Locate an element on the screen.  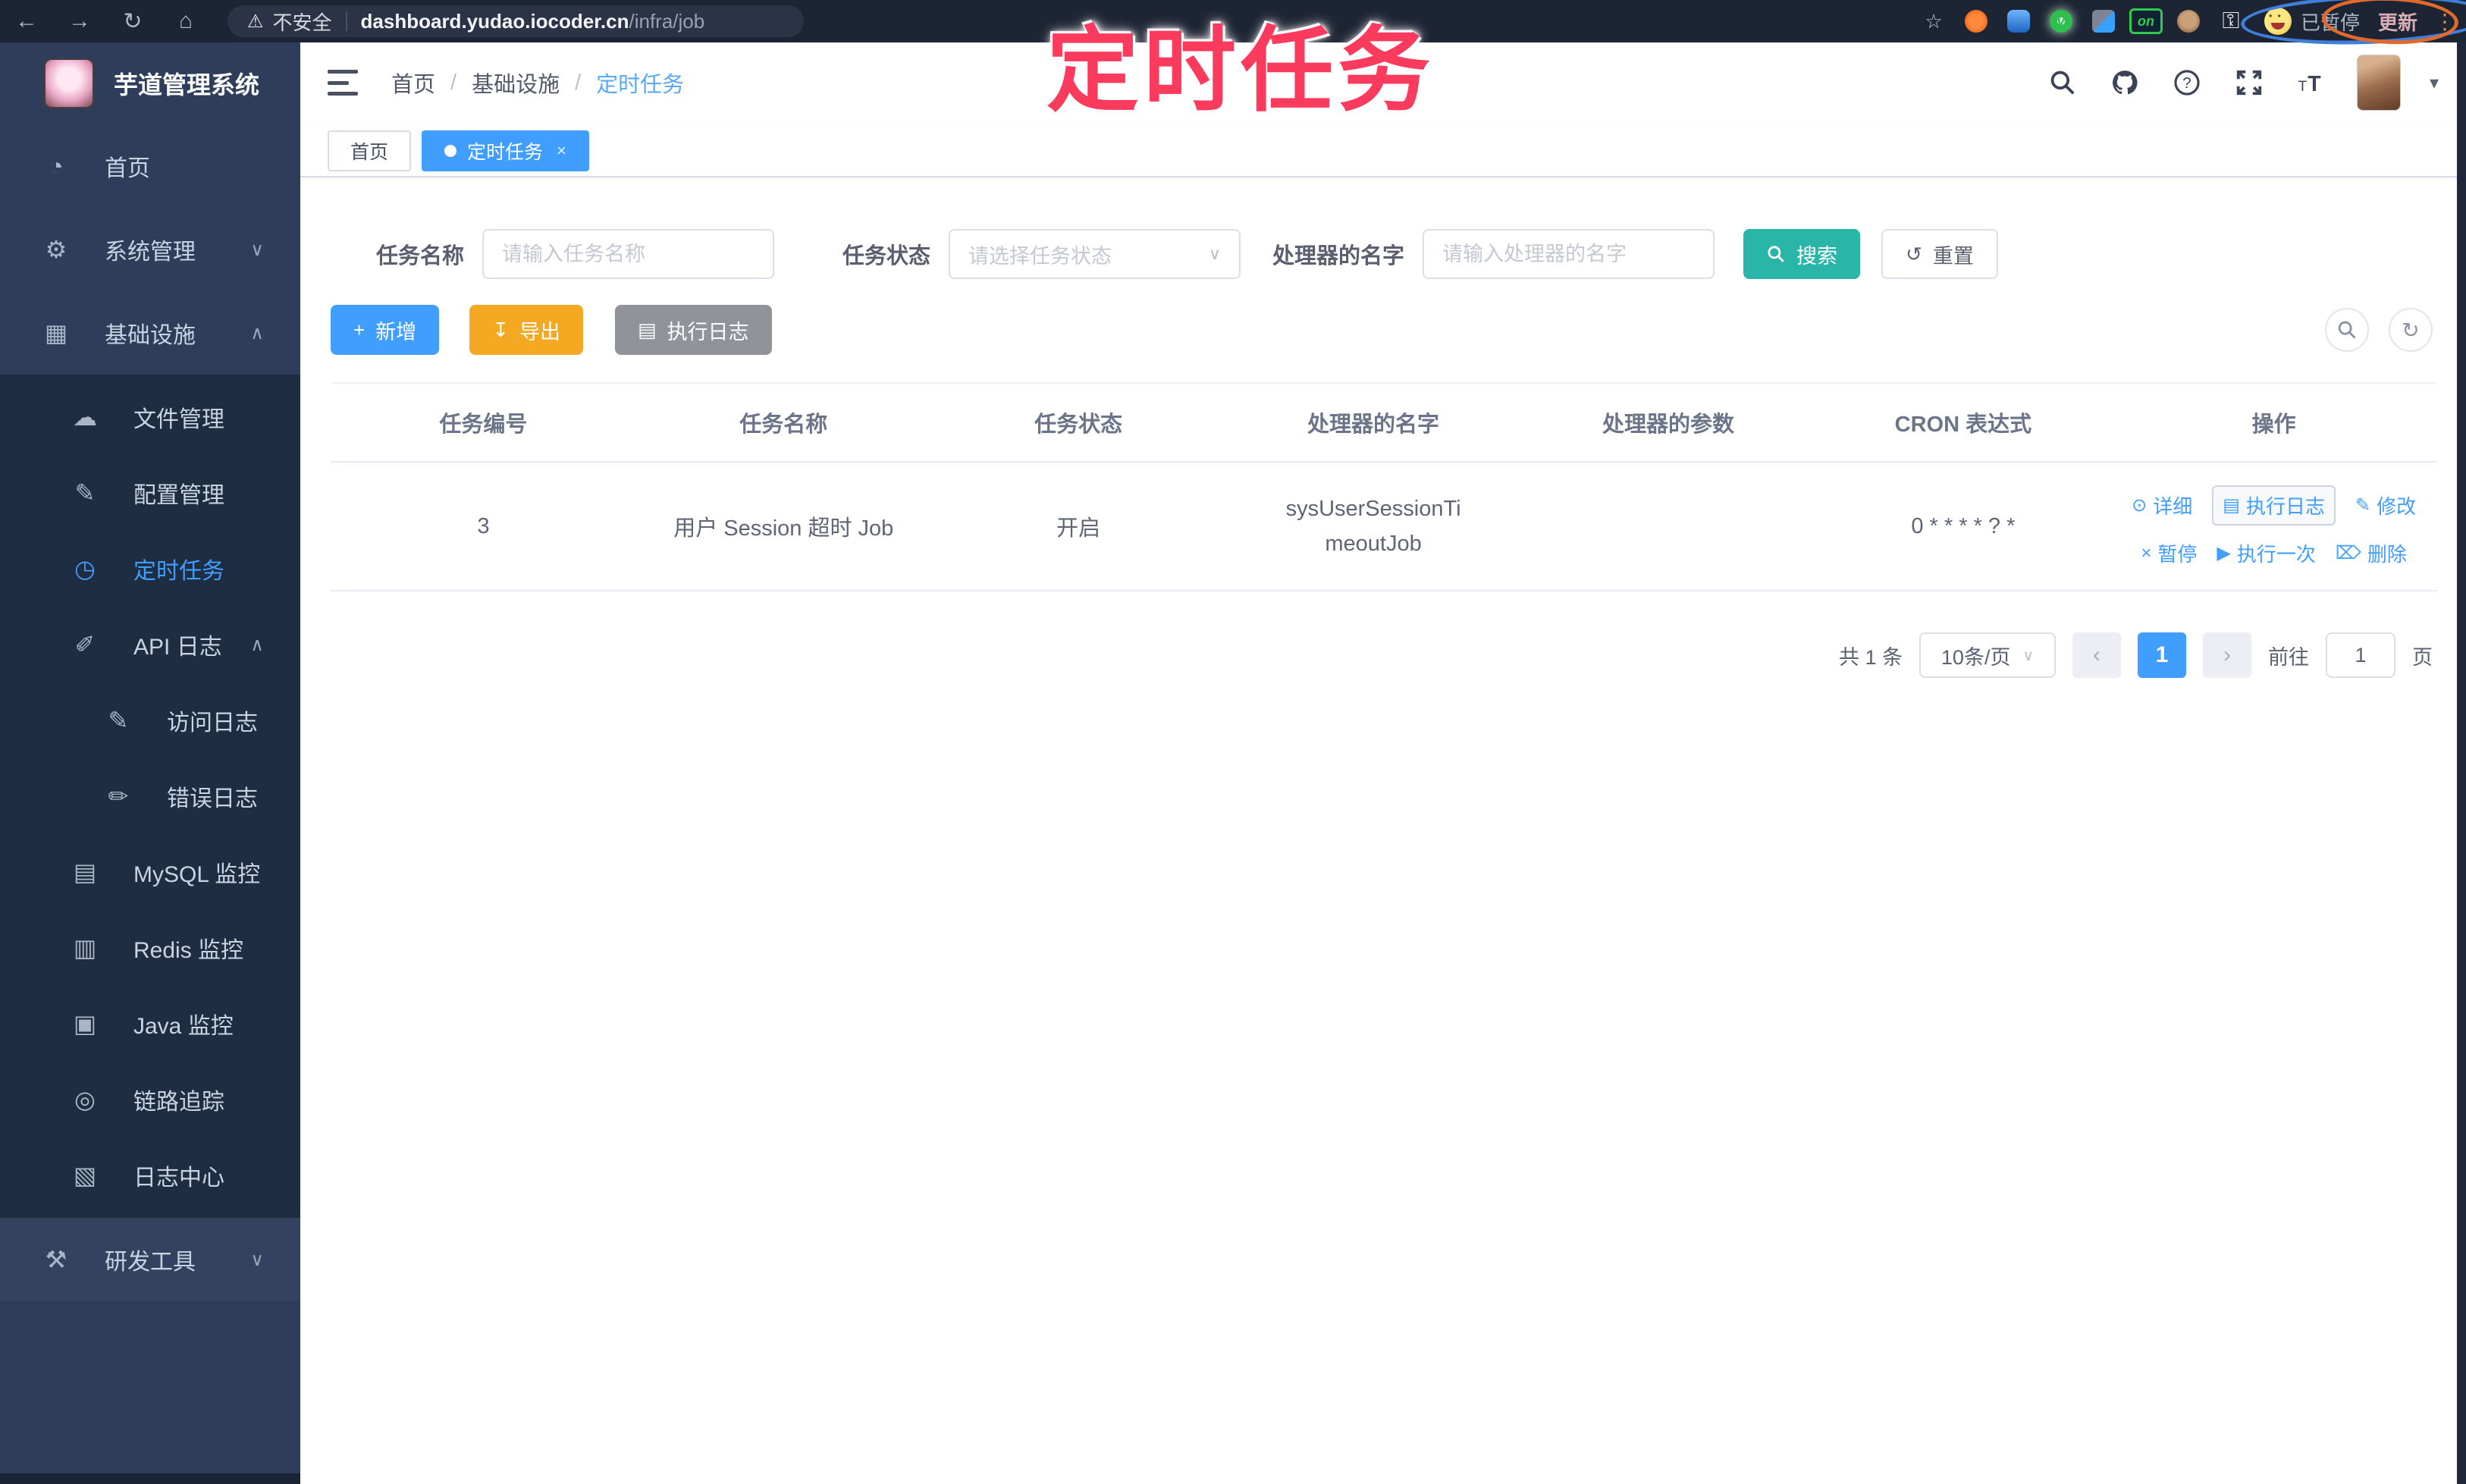
user-avatar is located at coordinates (2378, 83).